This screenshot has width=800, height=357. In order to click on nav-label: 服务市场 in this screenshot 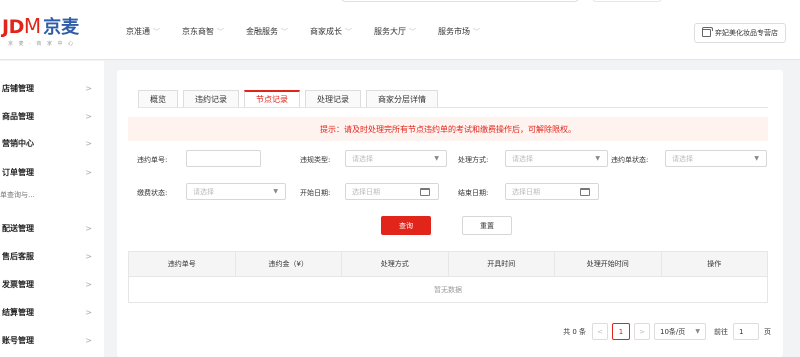, I will do `click(454, 31)`.